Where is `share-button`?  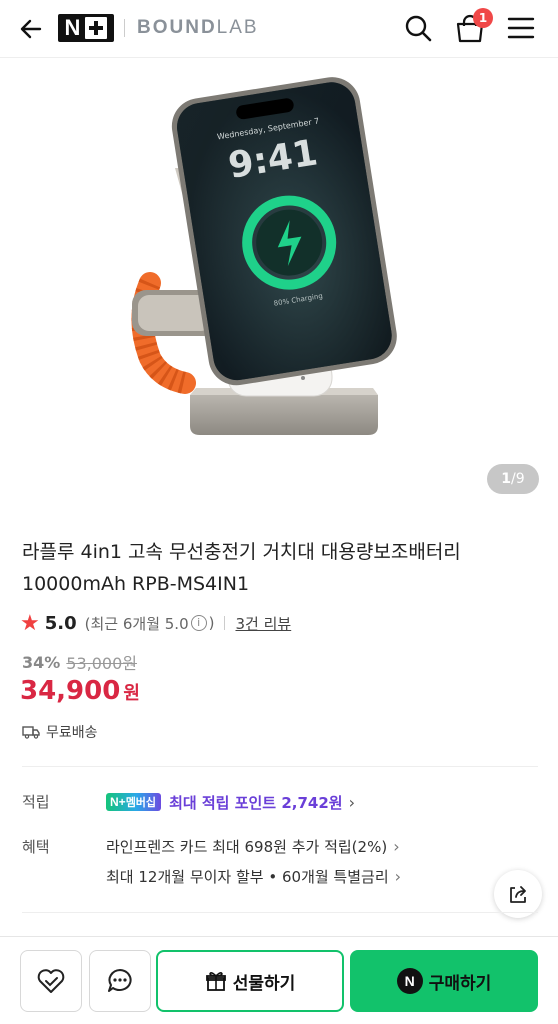
share-button is located at coordinates (518, 894).